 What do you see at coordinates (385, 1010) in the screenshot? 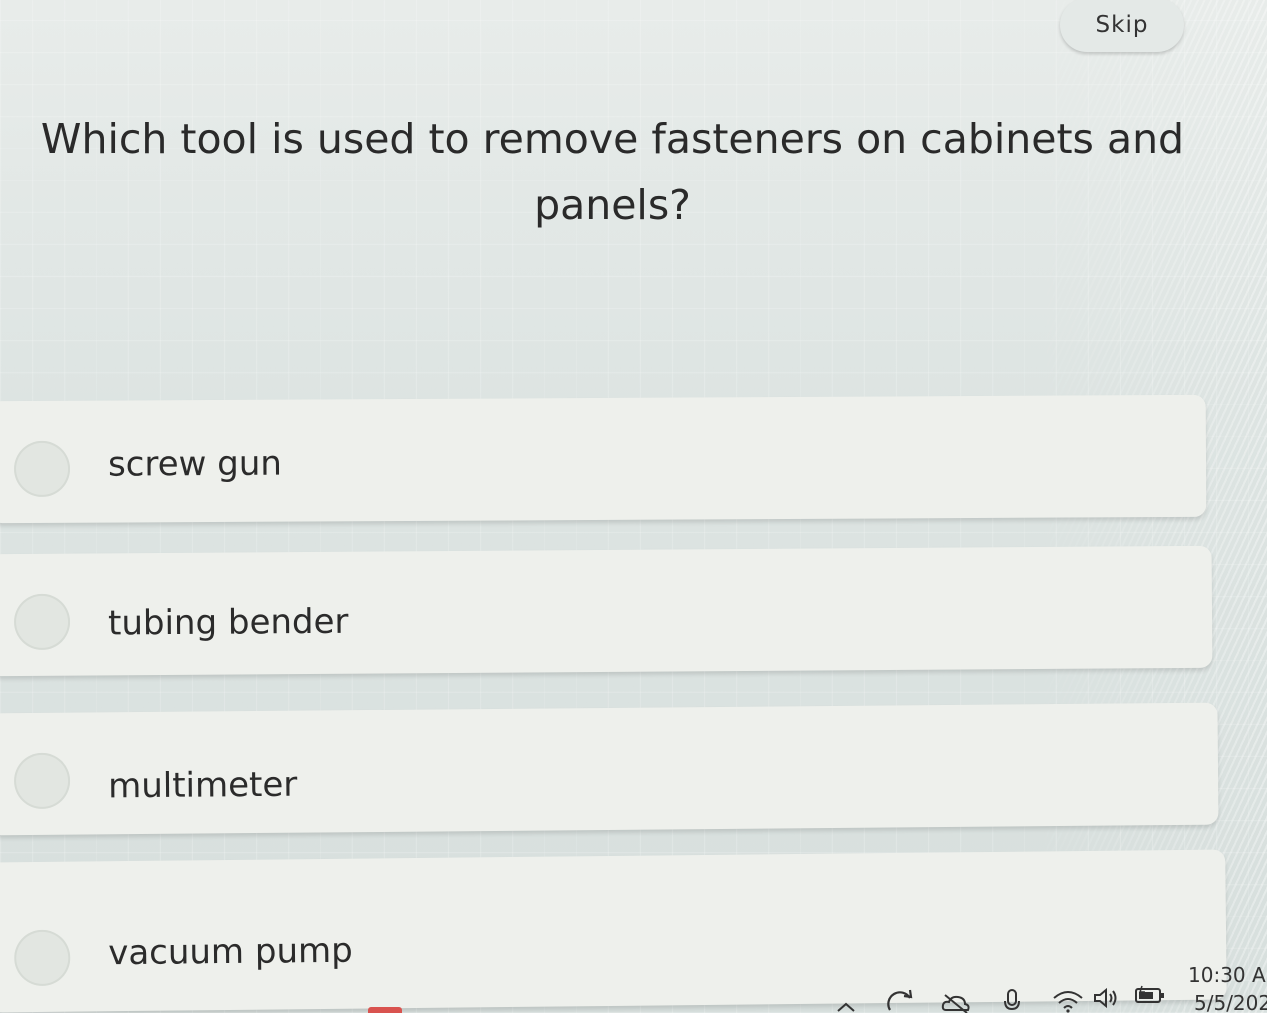
I see `taskbar-app-indicator` at bounding box center [385, 1010].